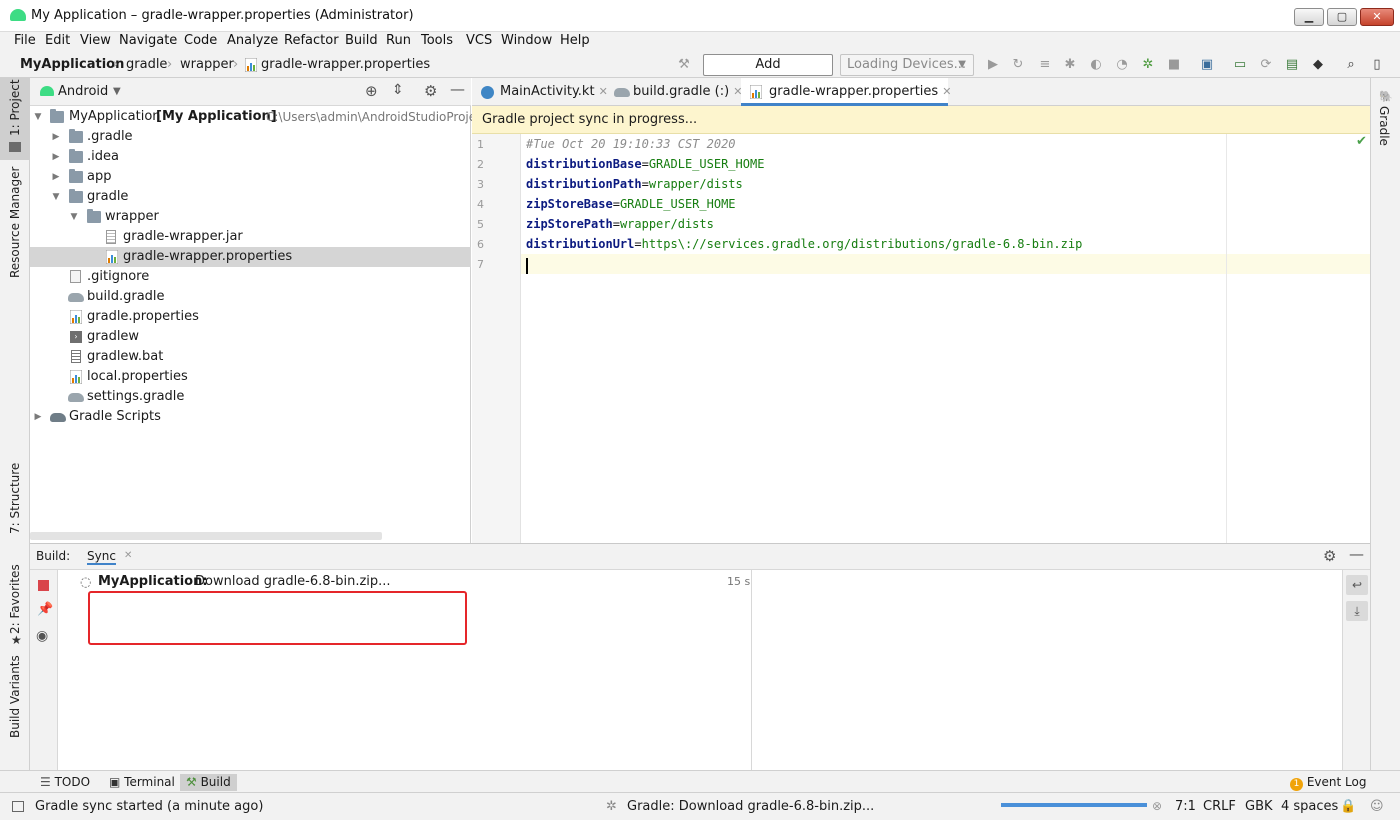  What do you see at coordinates (345, 64) in the screenshot?
I see `breadcrumb-file: gradle-wrapper.properties` at bounding box center [345, 64].